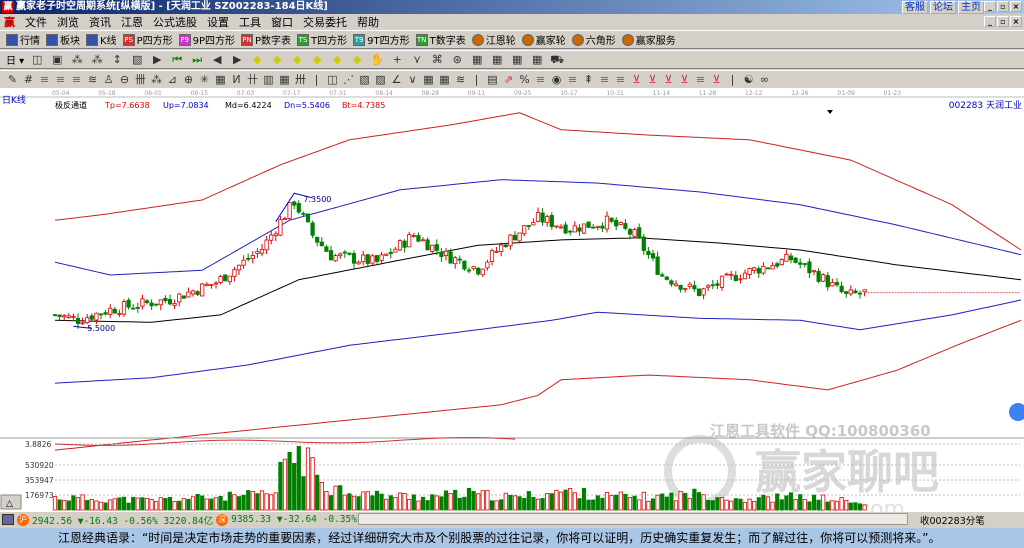  I want to click on tool-icon: ▣, so click(57, 60).